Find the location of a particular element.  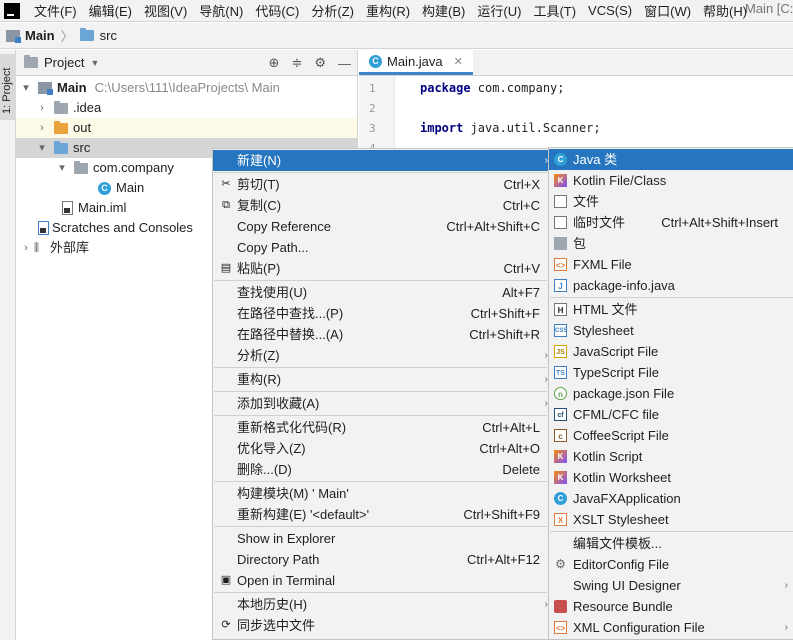

code-line: package com.company; is located at coordinates (492, 88).